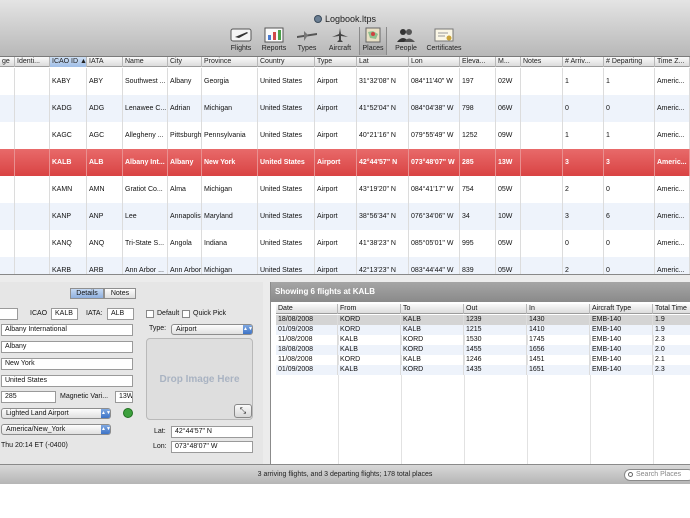  I want to click on toolbar-certificates-button: Certificates, so click(444, 41).